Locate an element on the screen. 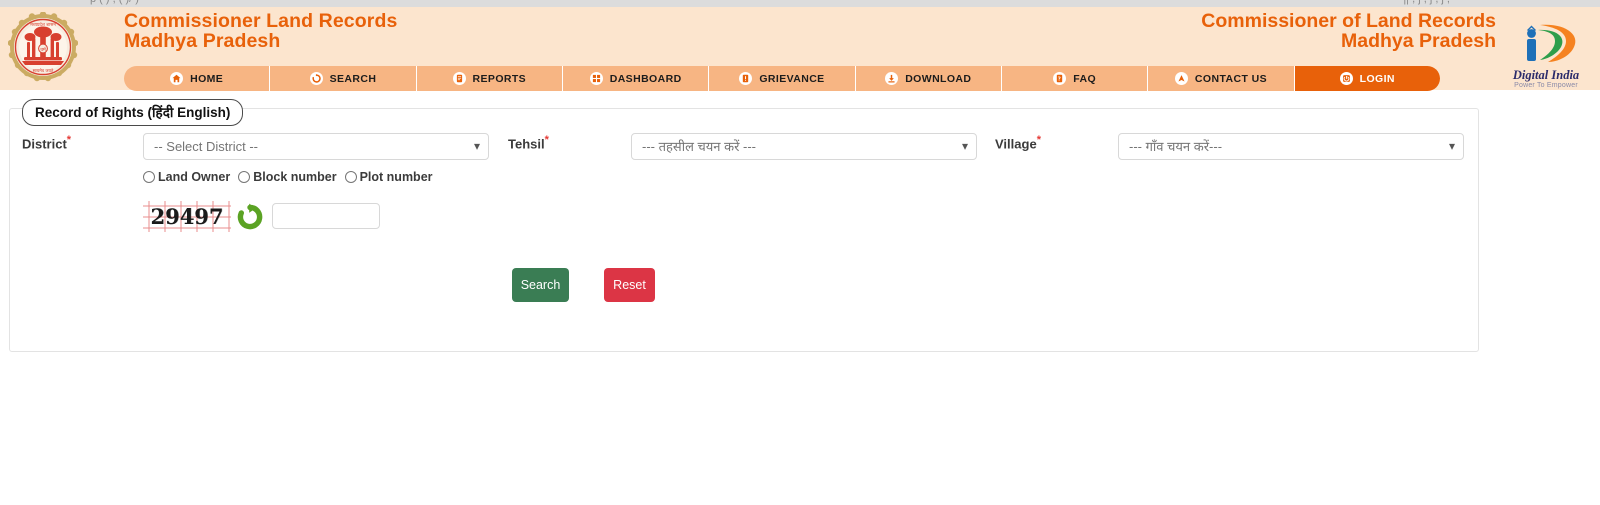 This screenshot has height=505, width=1600. radio-land-owner: Land Owner is located at coordinates (186, 177).